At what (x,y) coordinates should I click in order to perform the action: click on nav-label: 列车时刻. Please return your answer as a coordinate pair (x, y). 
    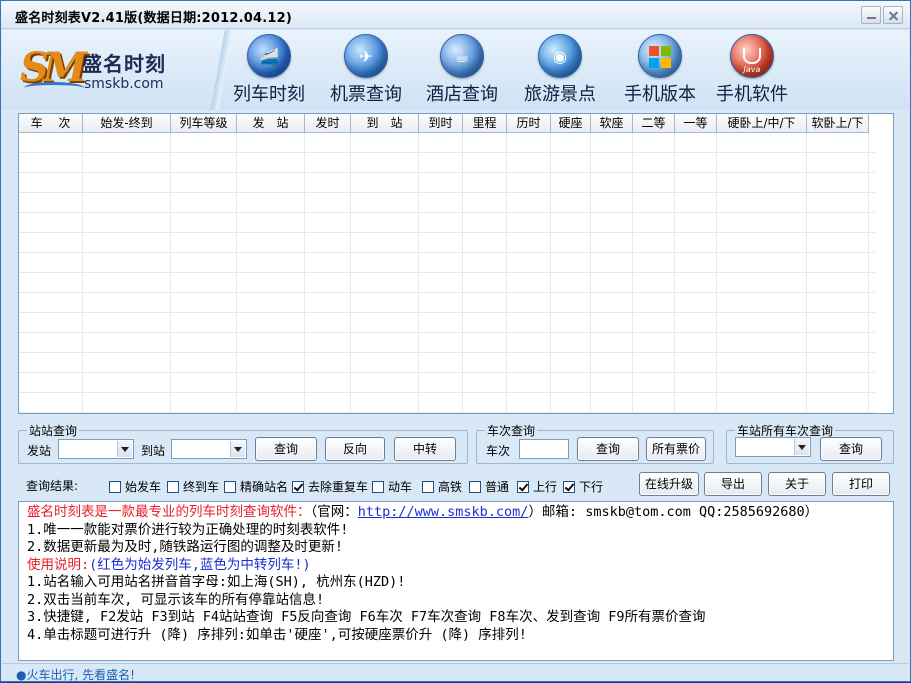
    Looking at the image, I should click on (269, 94).